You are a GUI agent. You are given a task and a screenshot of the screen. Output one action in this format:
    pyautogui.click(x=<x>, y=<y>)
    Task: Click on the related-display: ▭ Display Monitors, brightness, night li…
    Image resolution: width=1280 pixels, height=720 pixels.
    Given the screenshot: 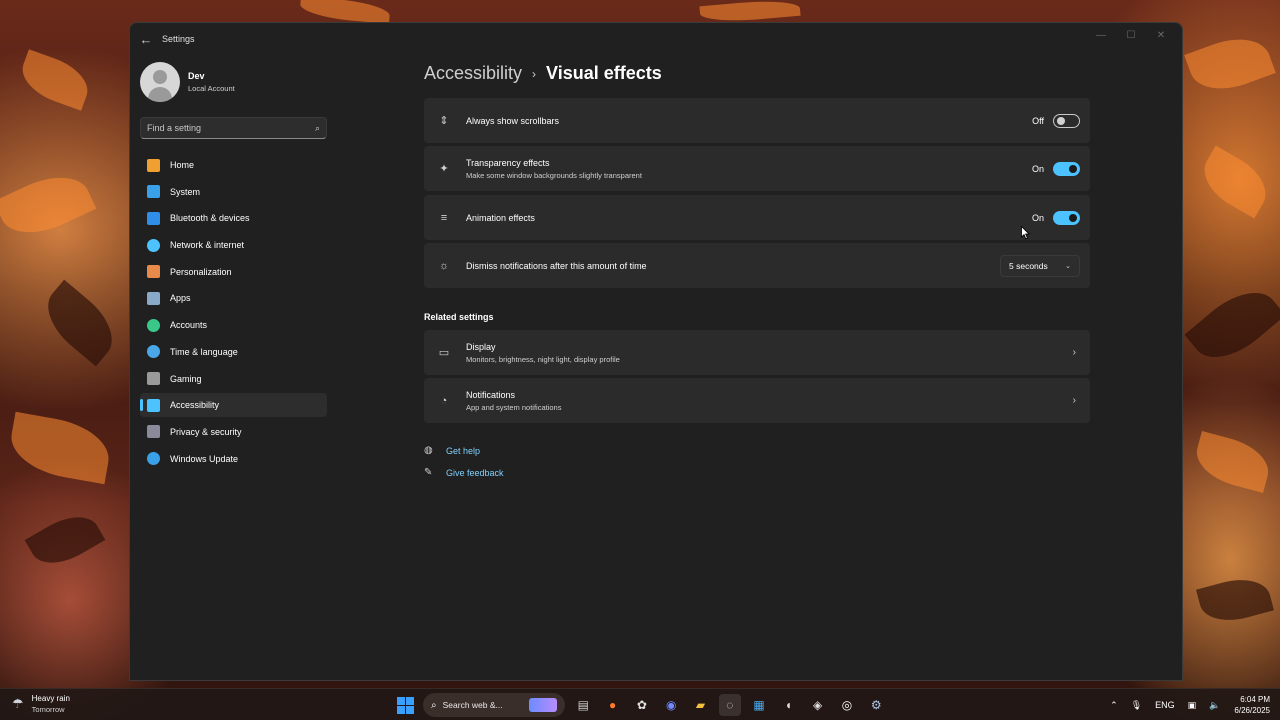 What is the action you would take?
    pyautogui.click(x=757, y=352)
    